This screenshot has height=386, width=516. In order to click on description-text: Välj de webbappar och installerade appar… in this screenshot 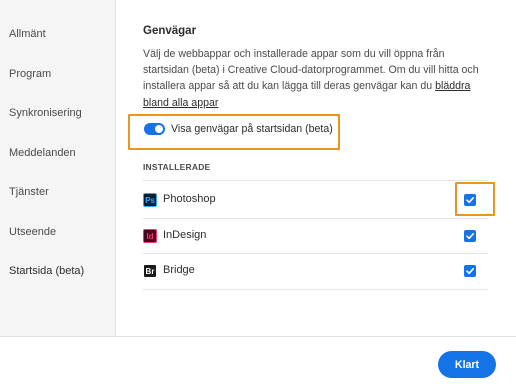, I will do `click(311, 70)`.